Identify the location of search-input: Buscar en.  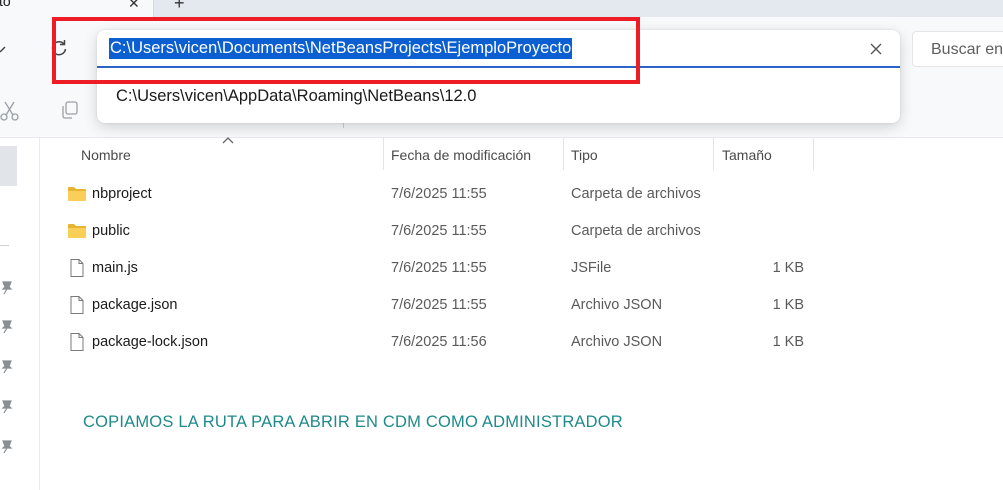
(957, 49).